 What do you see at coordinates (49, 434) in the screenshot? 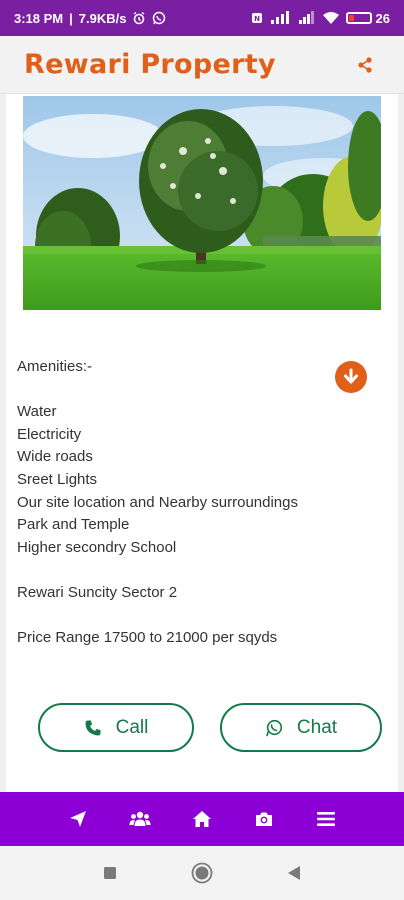
I see `amenity-item: Electricity` at bounding box center [49, 434].